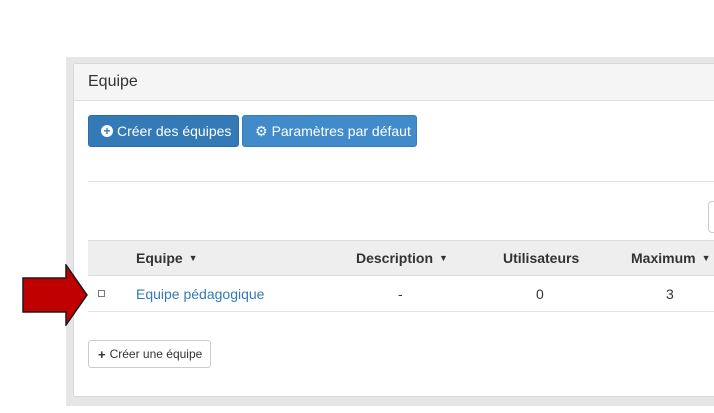 This screenshot has width=714, height=413. What do you see at coordinates (401, 181) in the screenshot?
I see `divider` at bounding box center [401, 181].